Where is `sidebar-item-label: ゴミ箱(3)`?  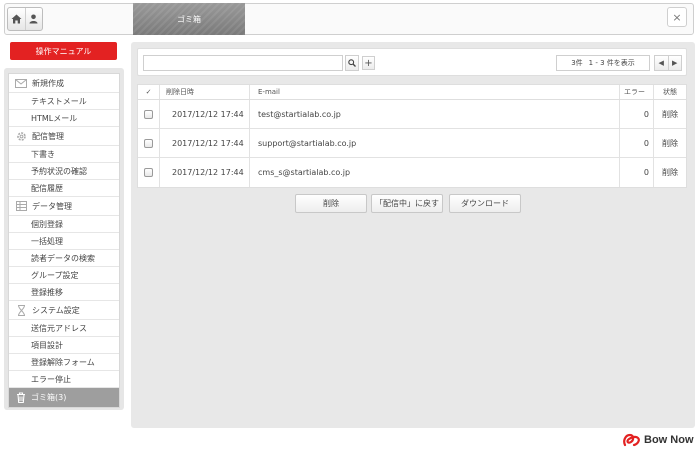
sidebar-item-label: ゴミ箱(3) is located at coordinates (49, 397).